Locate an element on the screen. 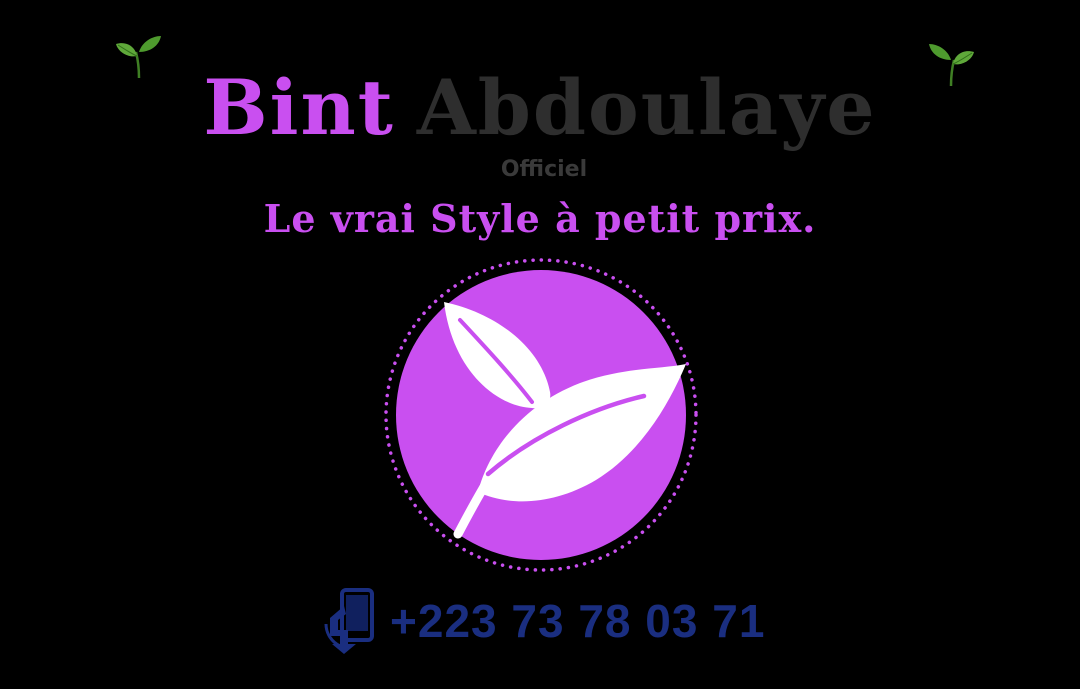  phone-number: +223 73 78 03 71 is located at coordinates (577, 621).